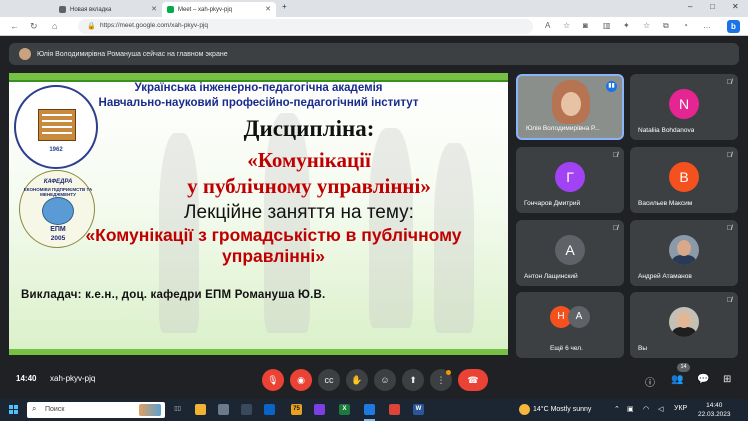 The width and height of the screenshot is (748, 421). What do you see at coordinates (630, 409) in the screenshot?
I see `network-icon: ▣` at bounding box center [630, 409].